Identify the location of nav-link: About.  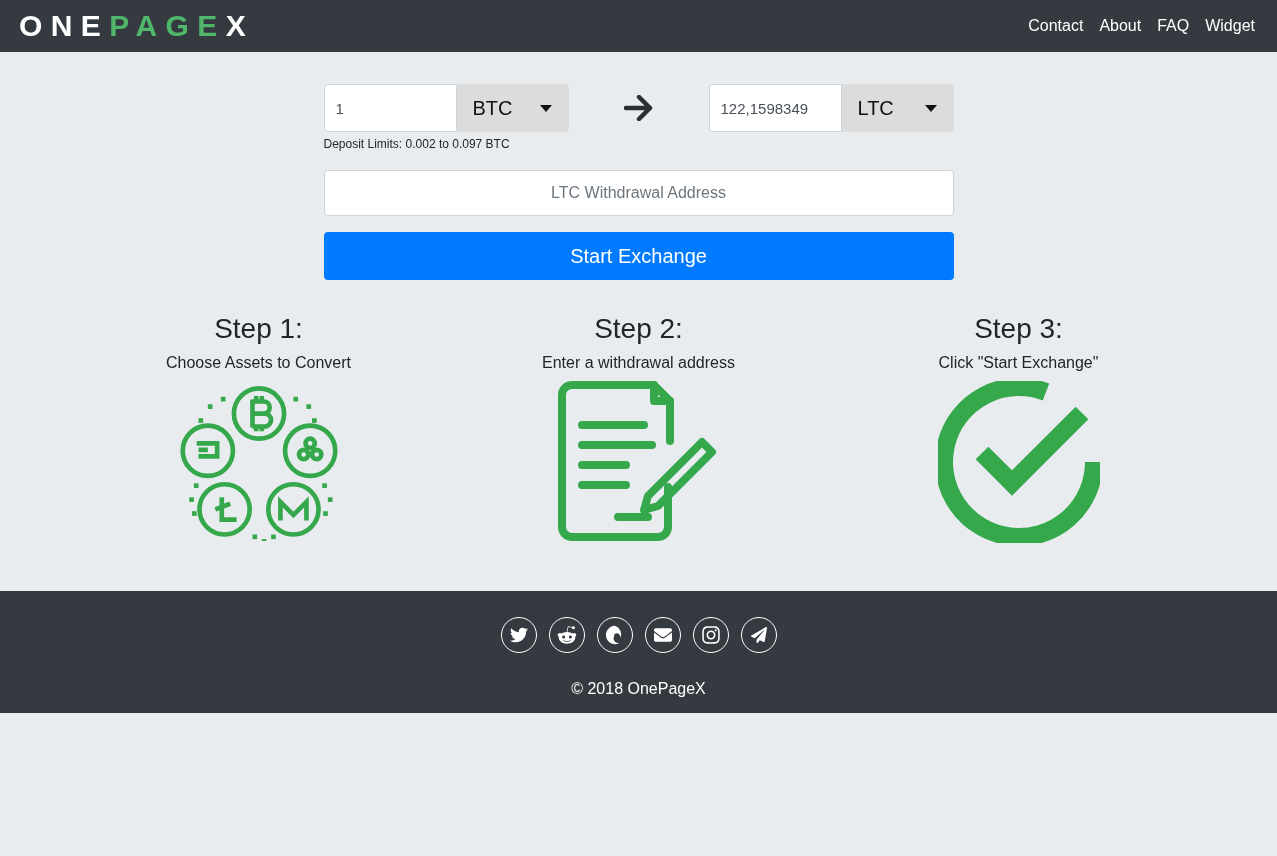
(1120, 26).